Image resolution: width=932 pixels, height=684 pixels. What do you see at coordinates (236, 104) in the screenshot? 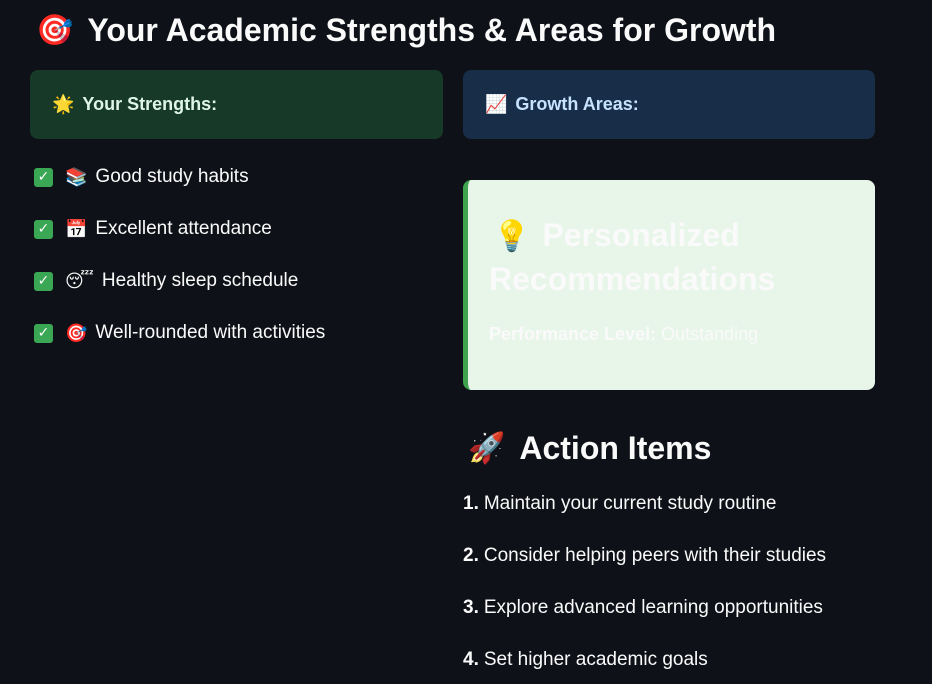
I see `strengths-card: 🌟 Your Strengths:` at bounding box center [236, 104].